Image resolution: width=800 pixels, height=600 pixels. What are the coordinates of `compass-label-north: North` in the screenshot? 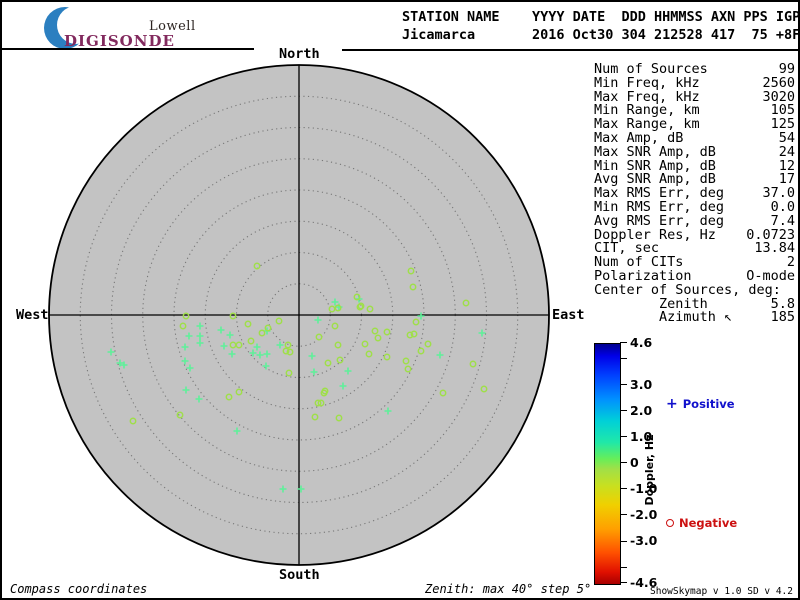 It's located at (299, 54).